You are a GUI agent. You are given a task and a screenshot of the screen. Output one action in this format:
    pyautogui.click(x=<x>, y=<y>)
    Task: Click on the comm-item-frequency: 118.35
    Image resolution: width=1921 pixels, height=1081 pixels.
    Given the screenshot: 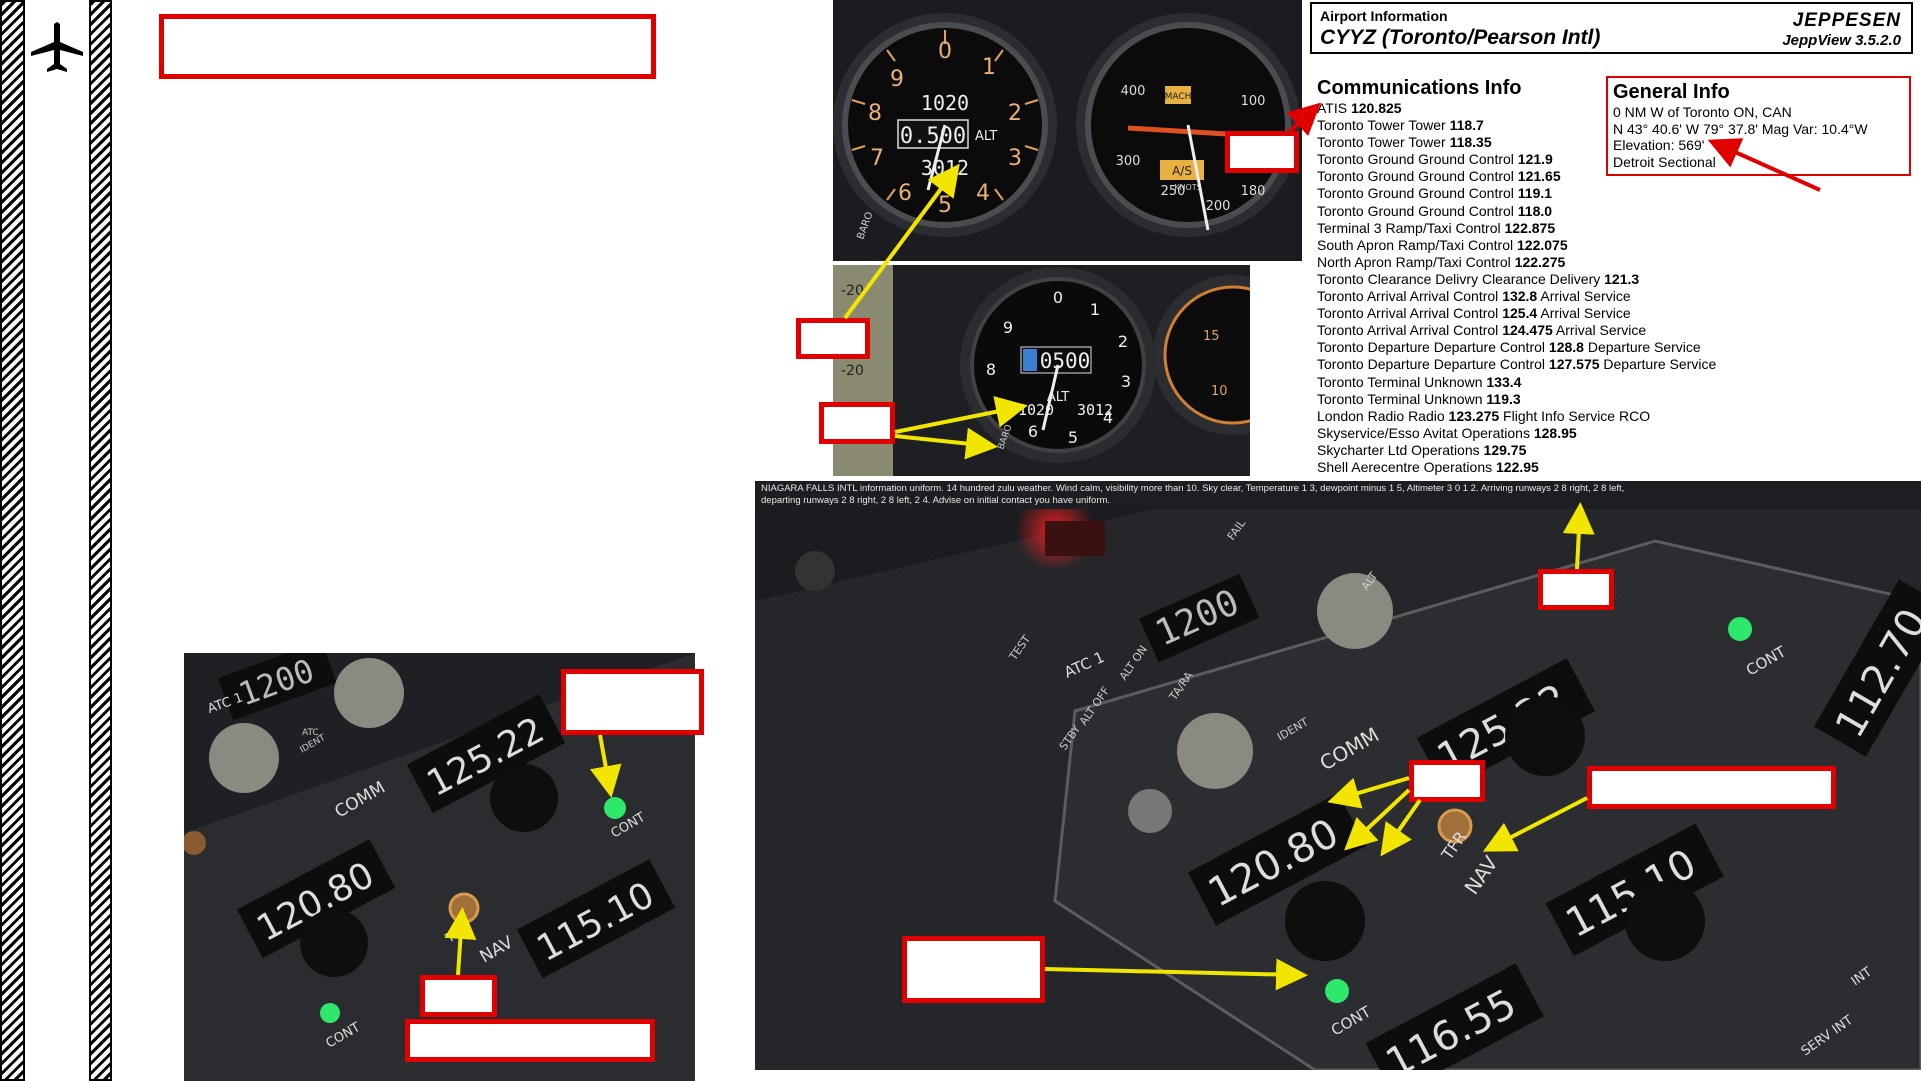 What is the action you would take?
    pyautogui.click(x=1470, y=142)
    